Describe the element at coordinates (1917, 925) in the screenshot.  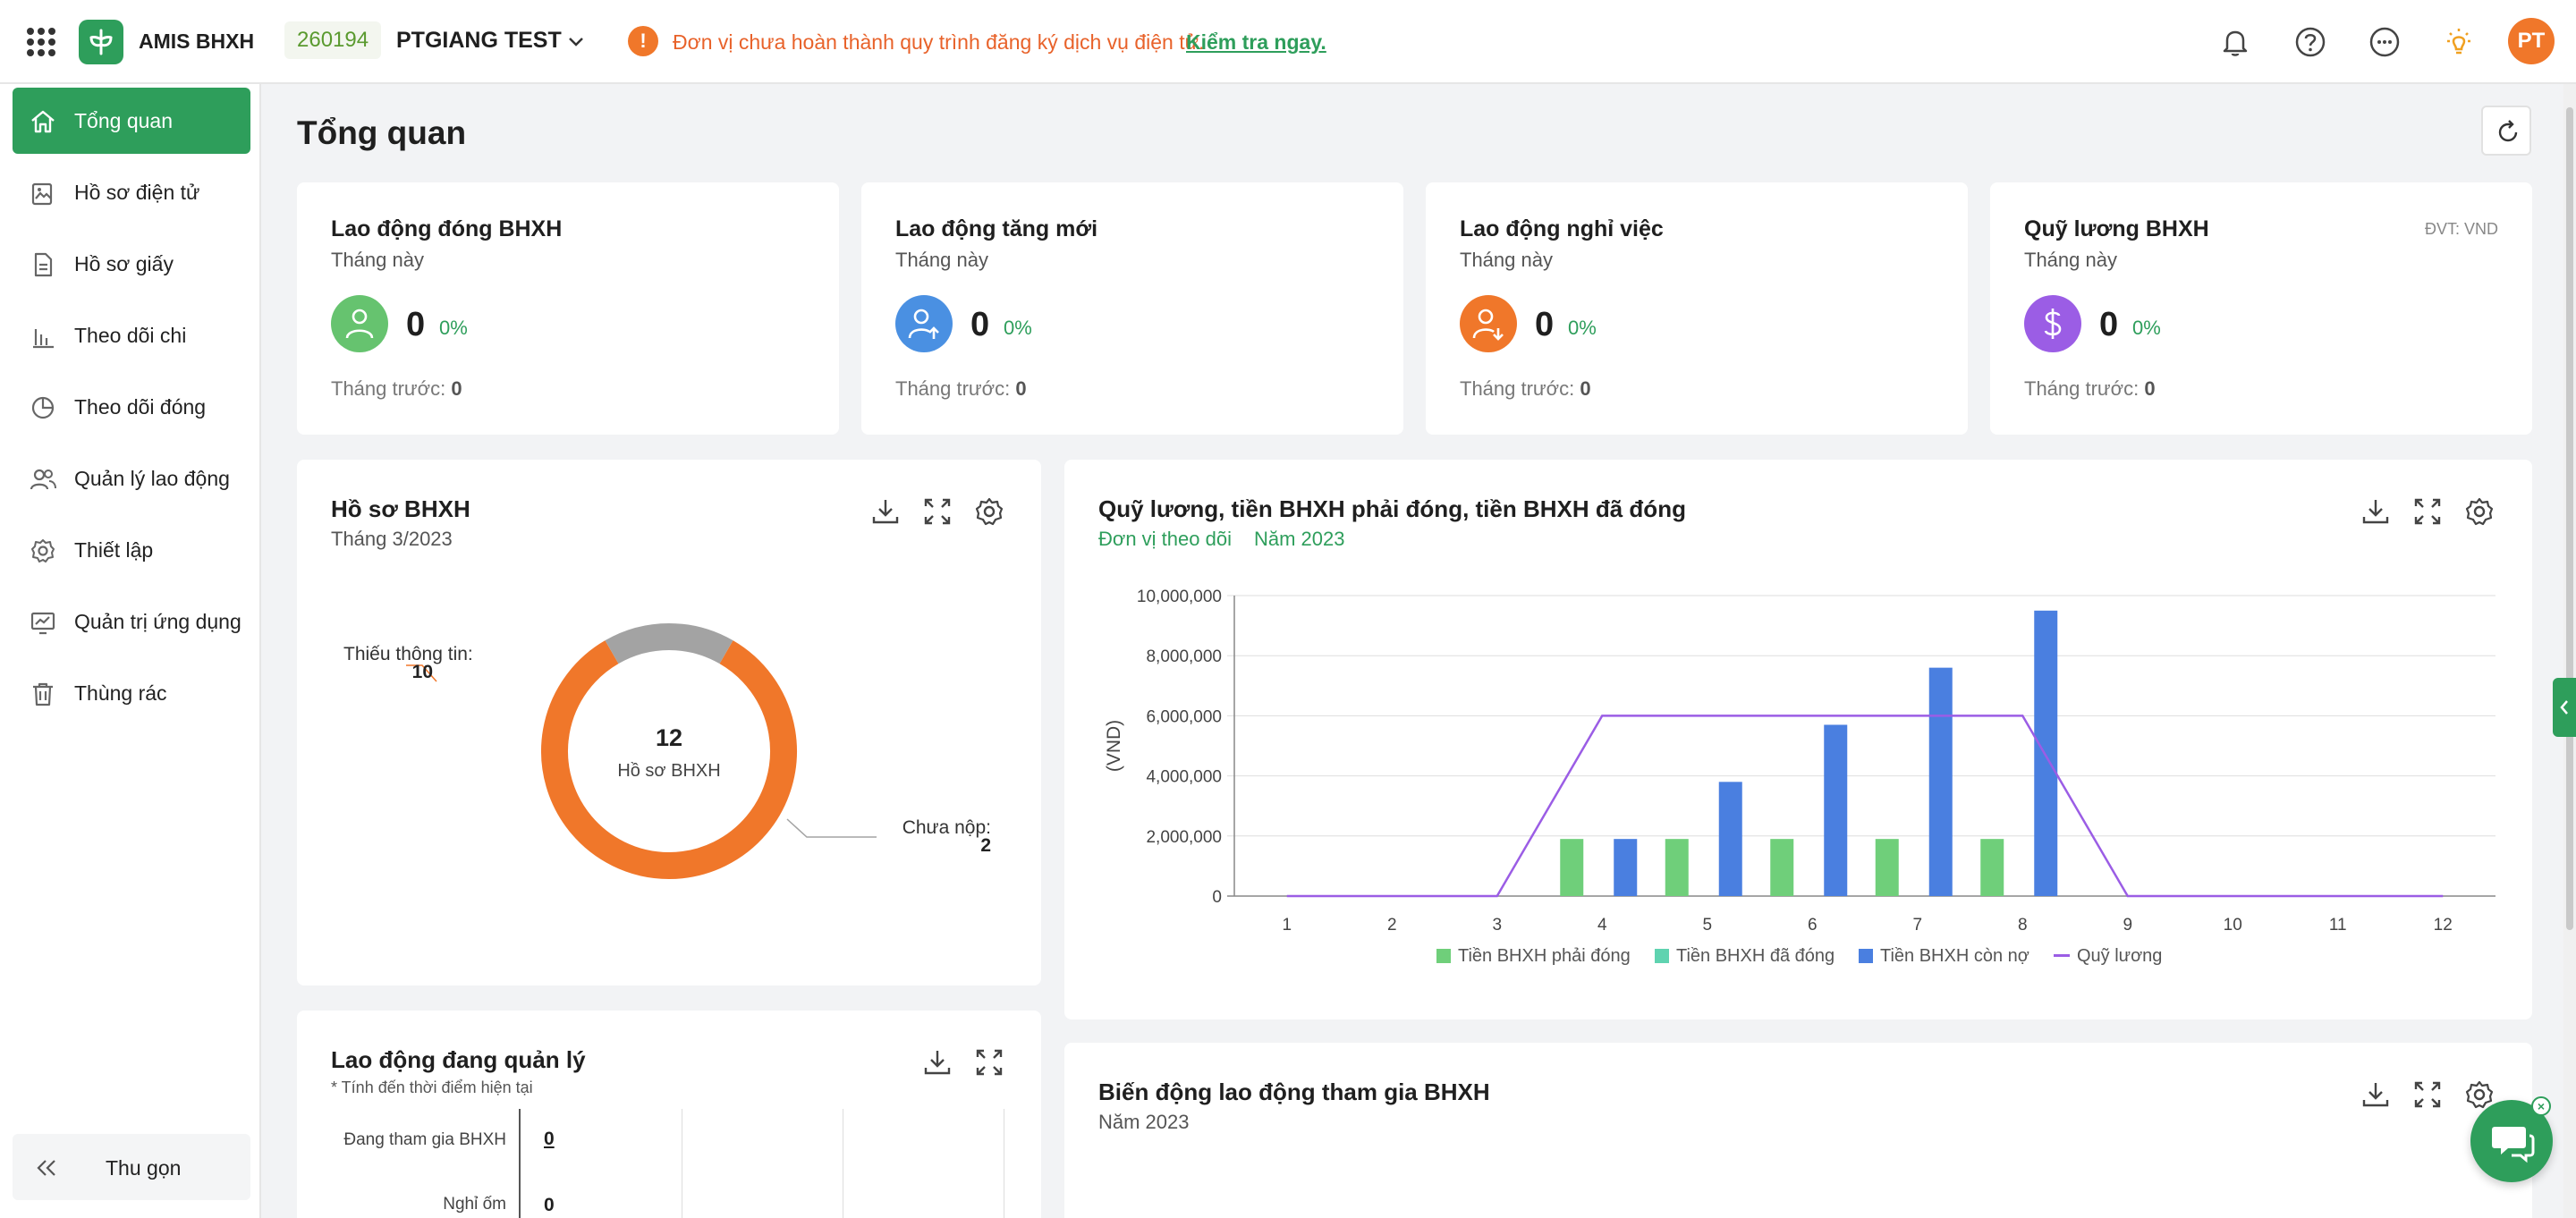
I see `x-tick-label: 7` at that location.